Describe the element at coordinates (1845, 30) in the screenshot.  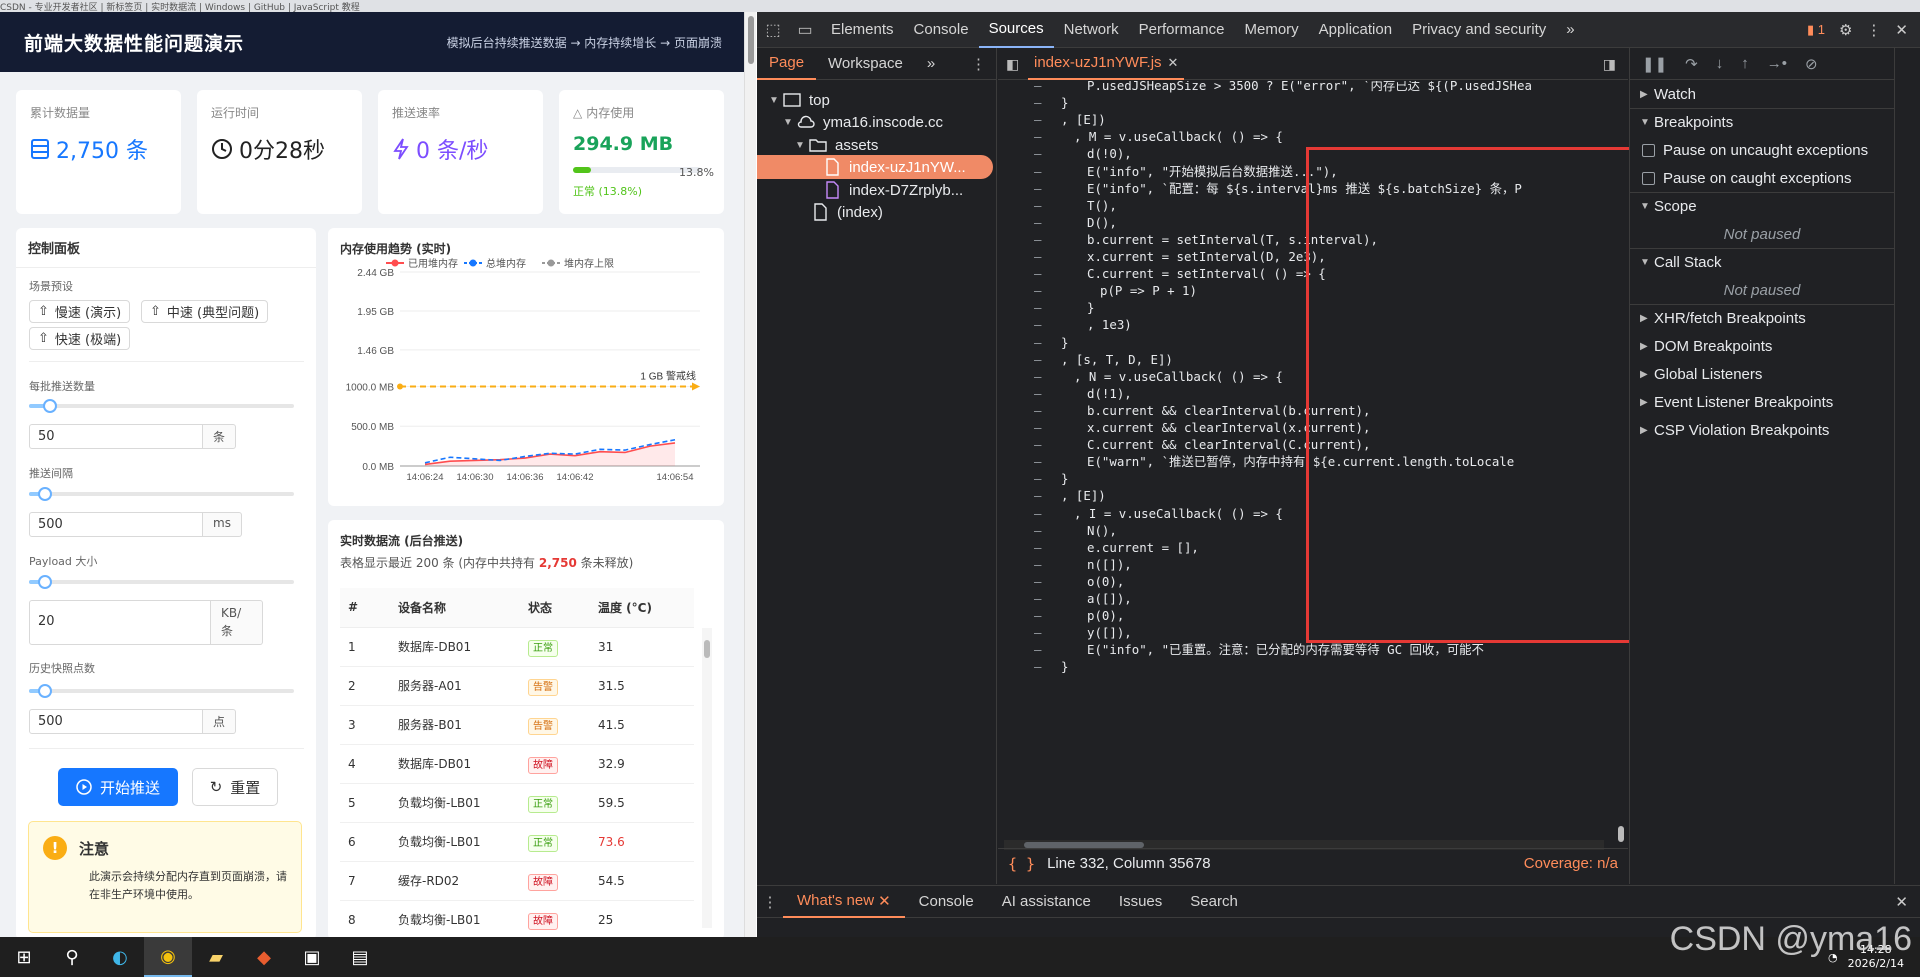
I see `gear-icon: ⚙` at that location.